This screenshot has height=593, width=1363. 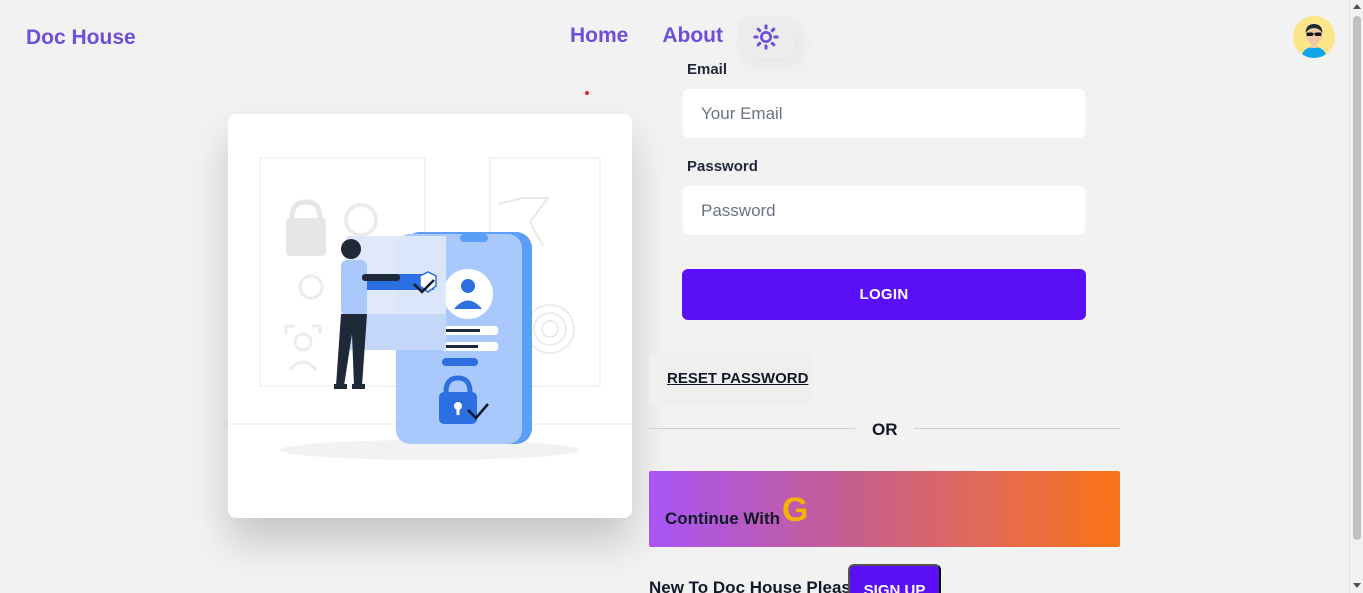 I want to click on avatar-icon, so click(x=1314, y=37).